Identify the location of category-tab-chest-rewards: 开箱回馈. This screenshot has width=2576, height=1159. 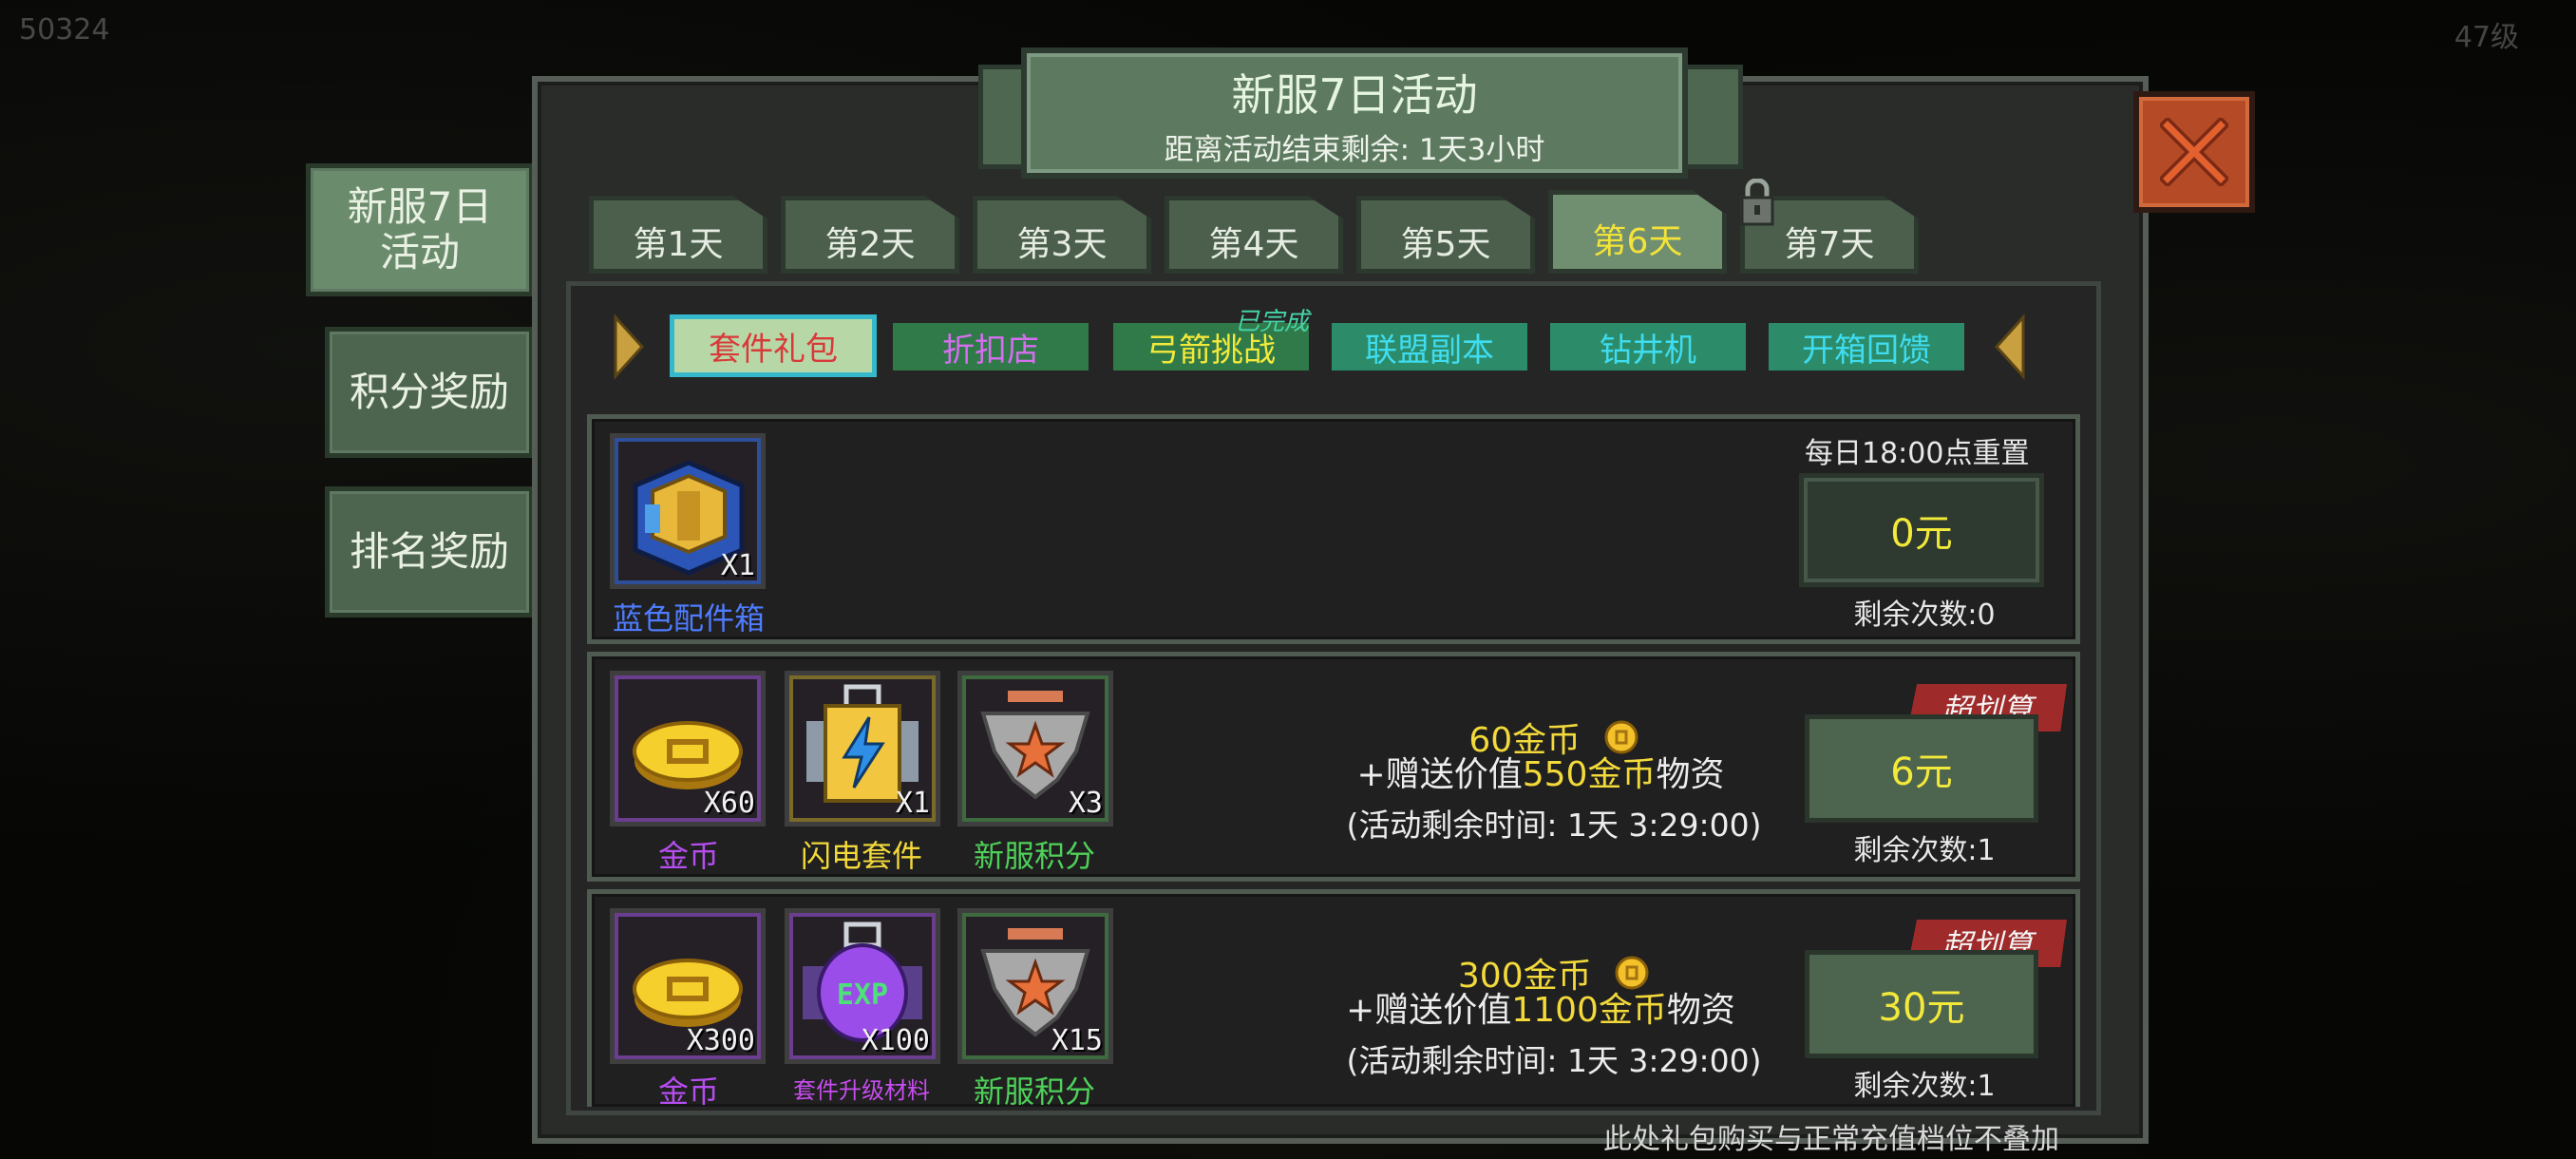
(1866, 346).